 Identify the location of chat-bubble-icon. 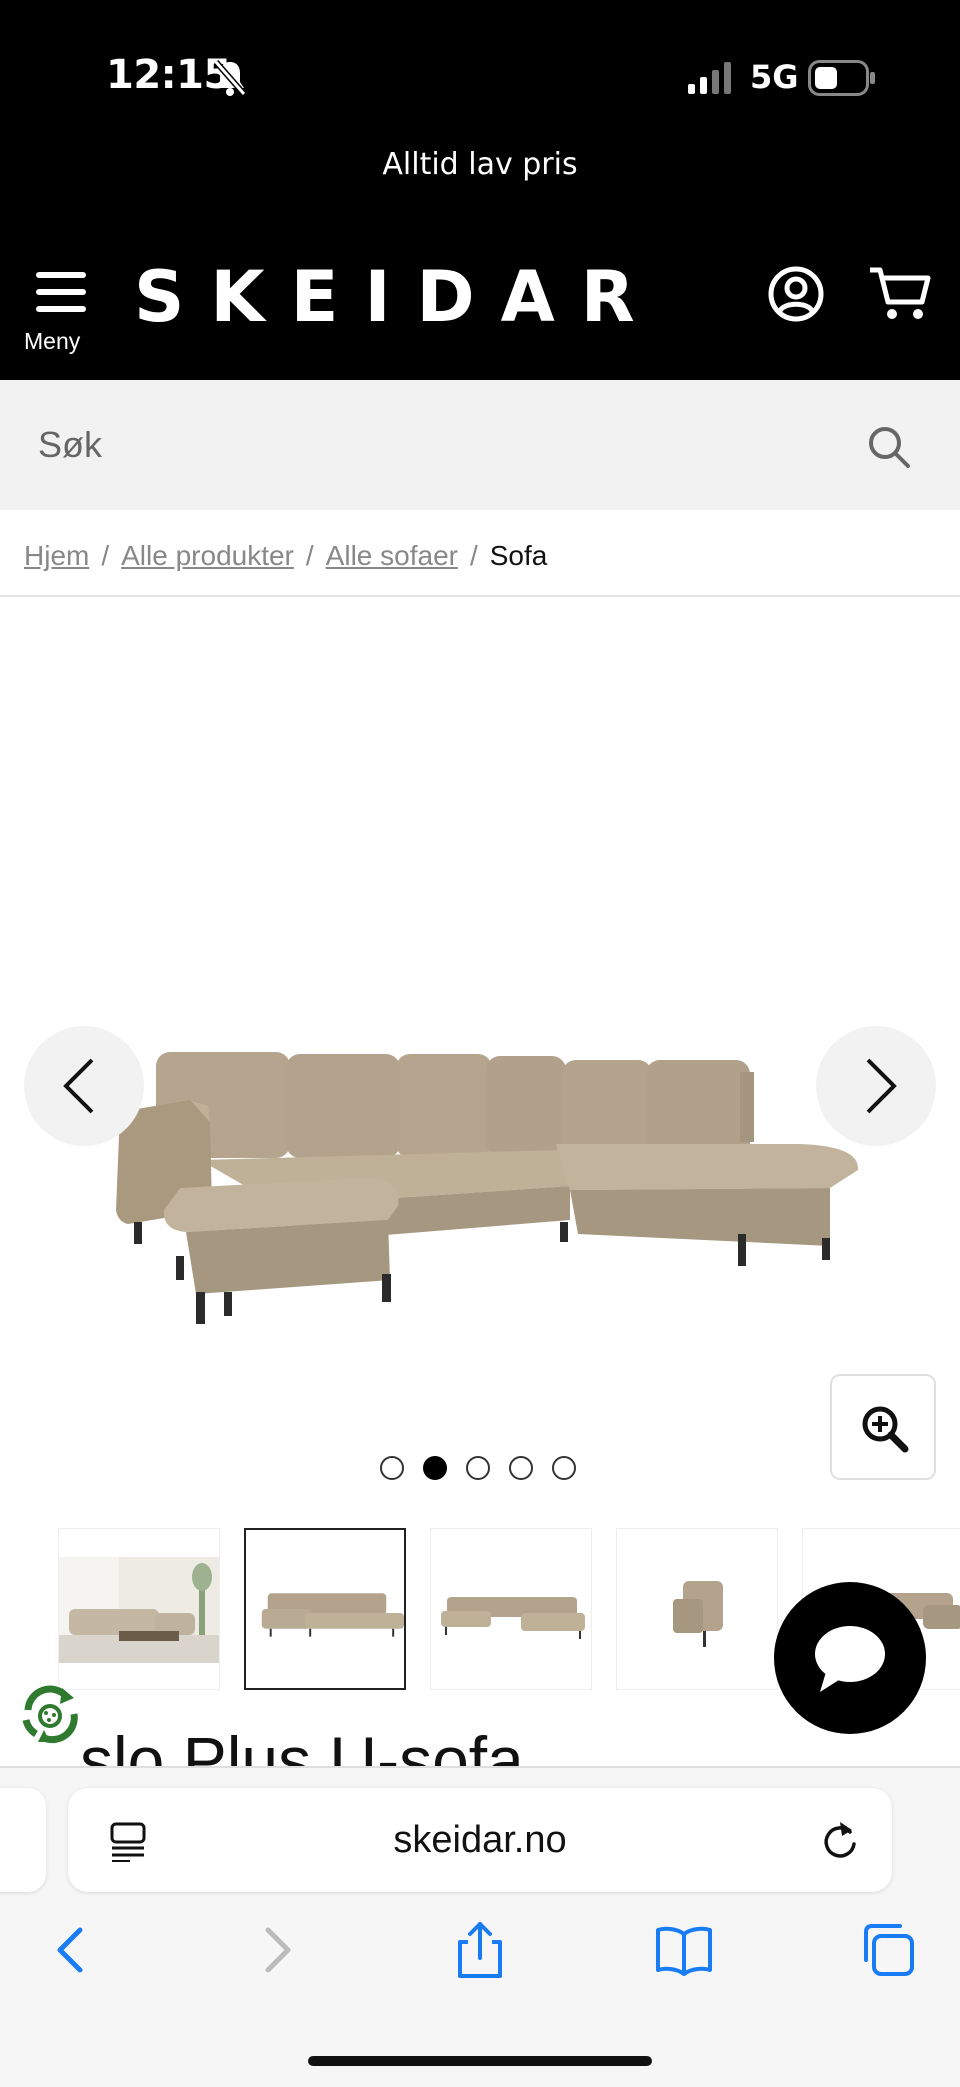
(850, 1659).